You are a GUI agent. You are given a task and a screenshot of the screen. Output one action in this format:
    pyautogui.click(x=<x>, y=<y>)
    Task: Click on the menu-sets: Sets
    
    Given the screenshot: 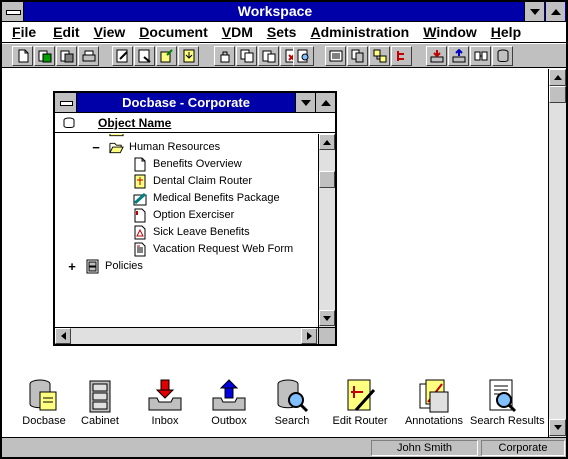 What is the action you would take?
    pyautogui.click(x=282, y=32)
    